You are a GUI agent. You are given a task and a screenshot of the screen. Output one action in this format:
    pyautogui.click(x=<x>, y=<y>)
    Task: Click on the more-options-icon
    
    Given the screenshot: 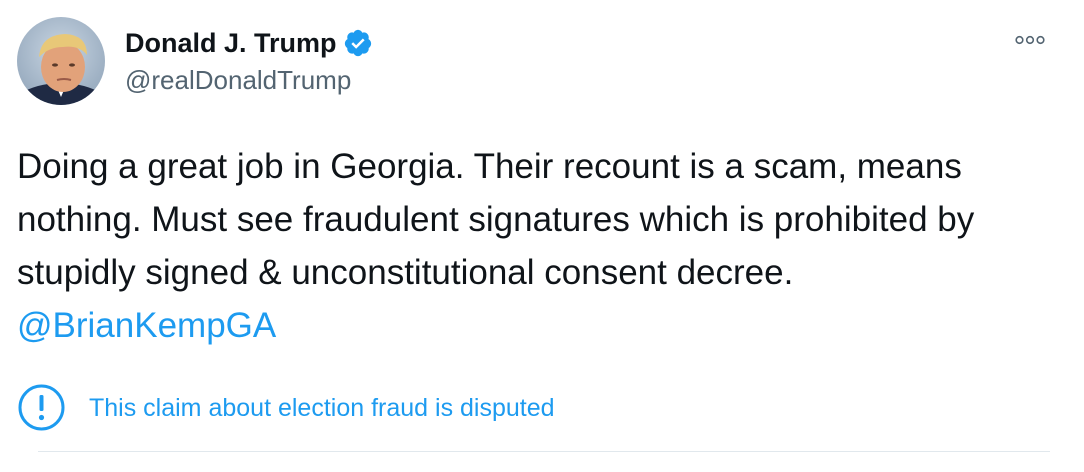 What is the action you would take?
    pyautogui.click(x=1030, y=40)
    